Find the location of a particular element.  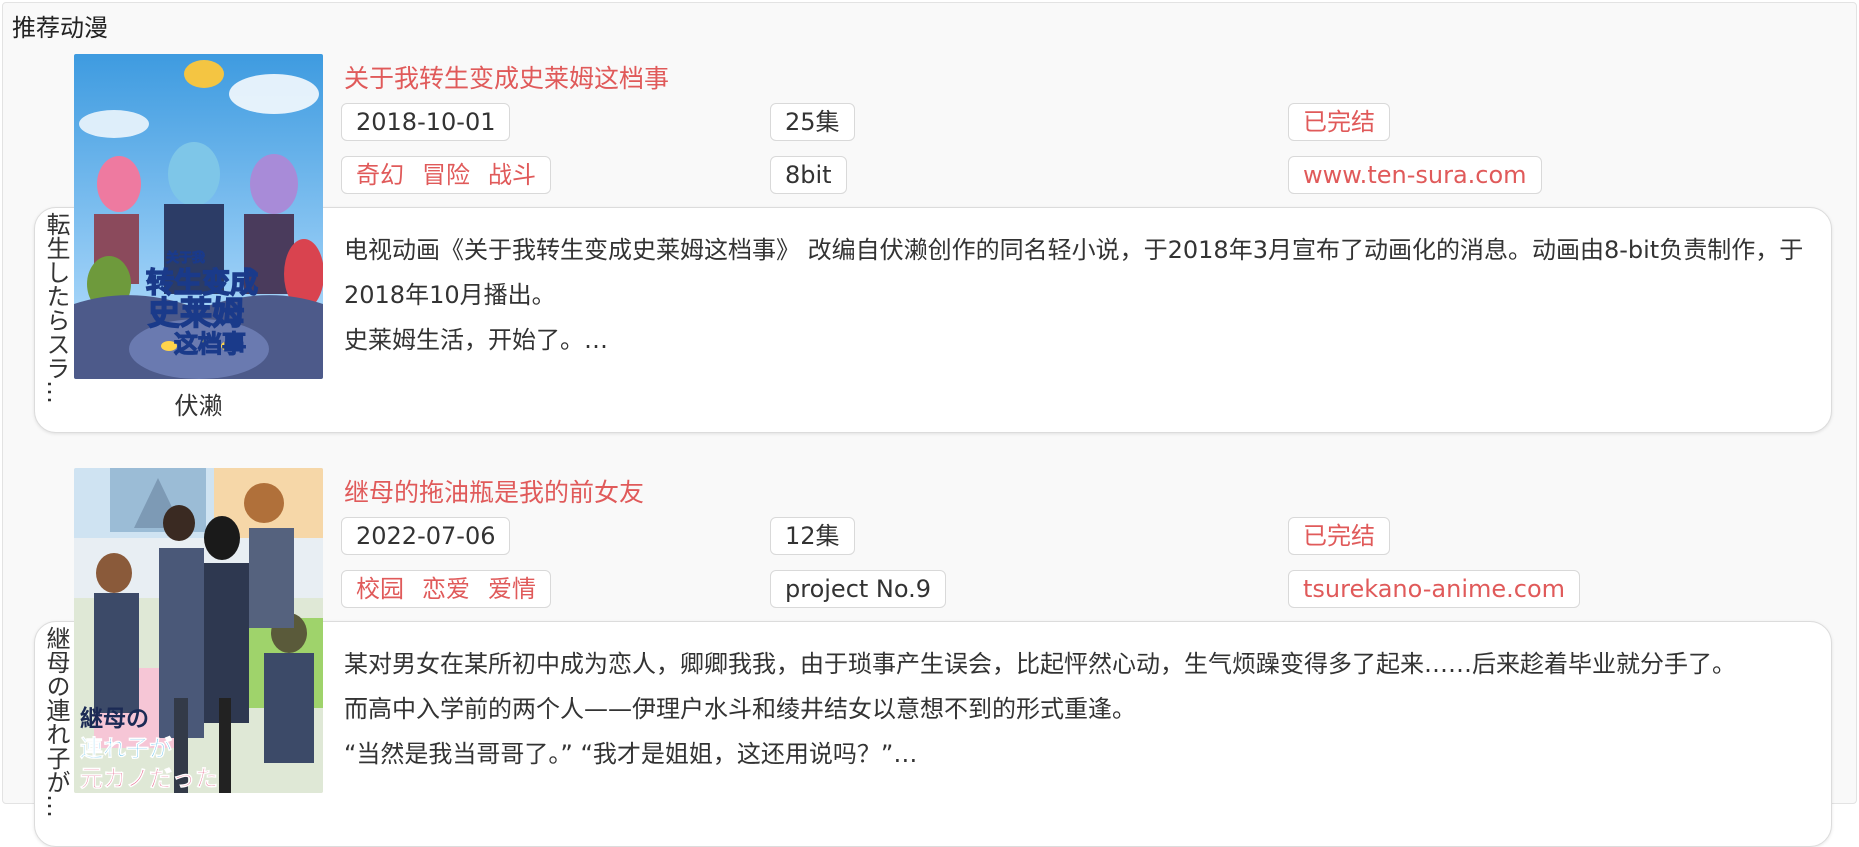

website-link: tsurekano-anime.com is located at coordinates (1434, 589).